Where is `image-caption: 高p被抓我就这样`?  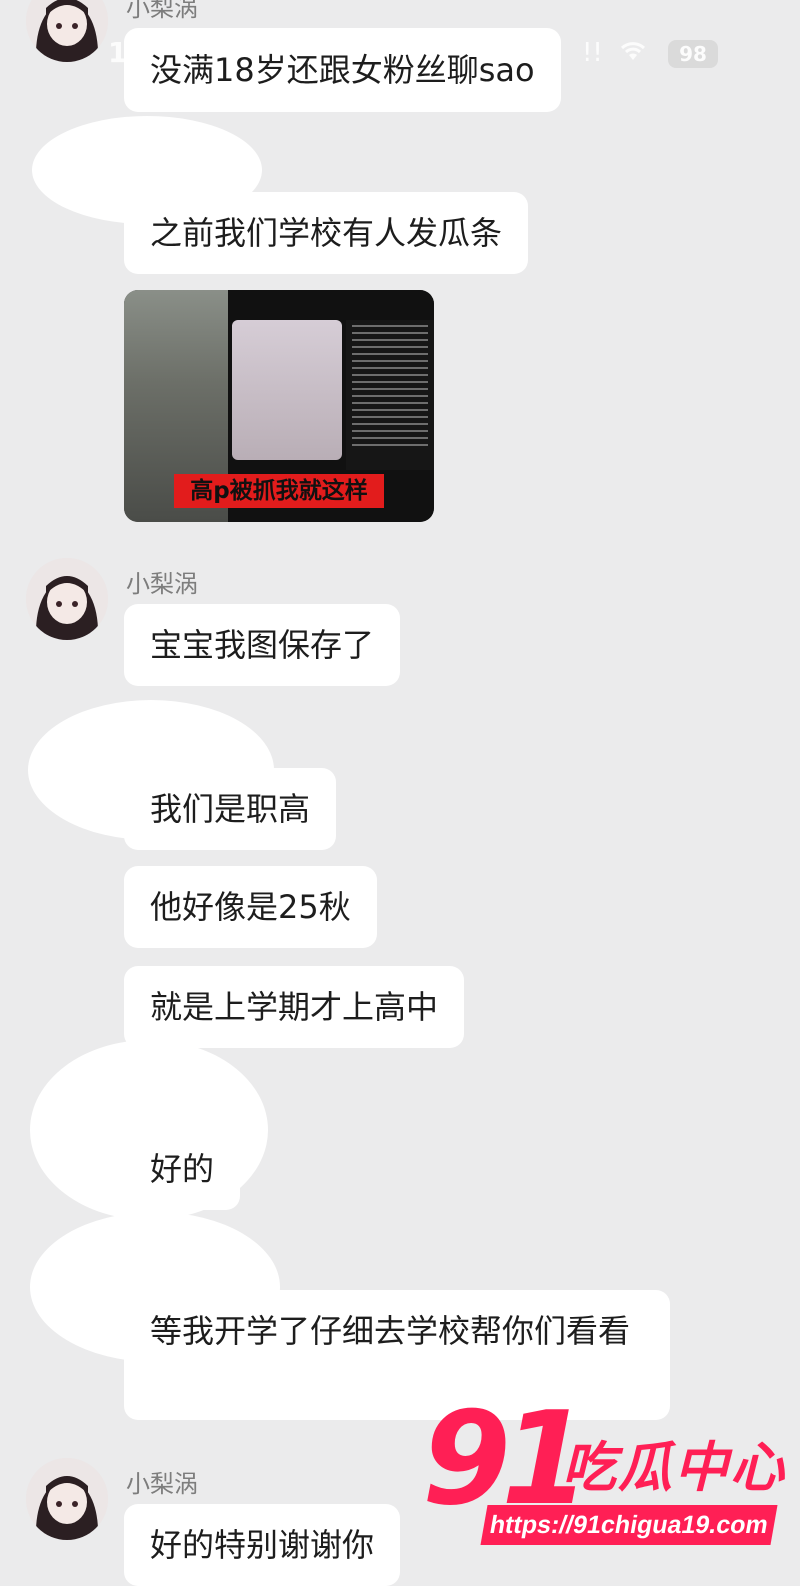 image-caption: 高p被抓我就这样 is located at coordinates (279, 491).